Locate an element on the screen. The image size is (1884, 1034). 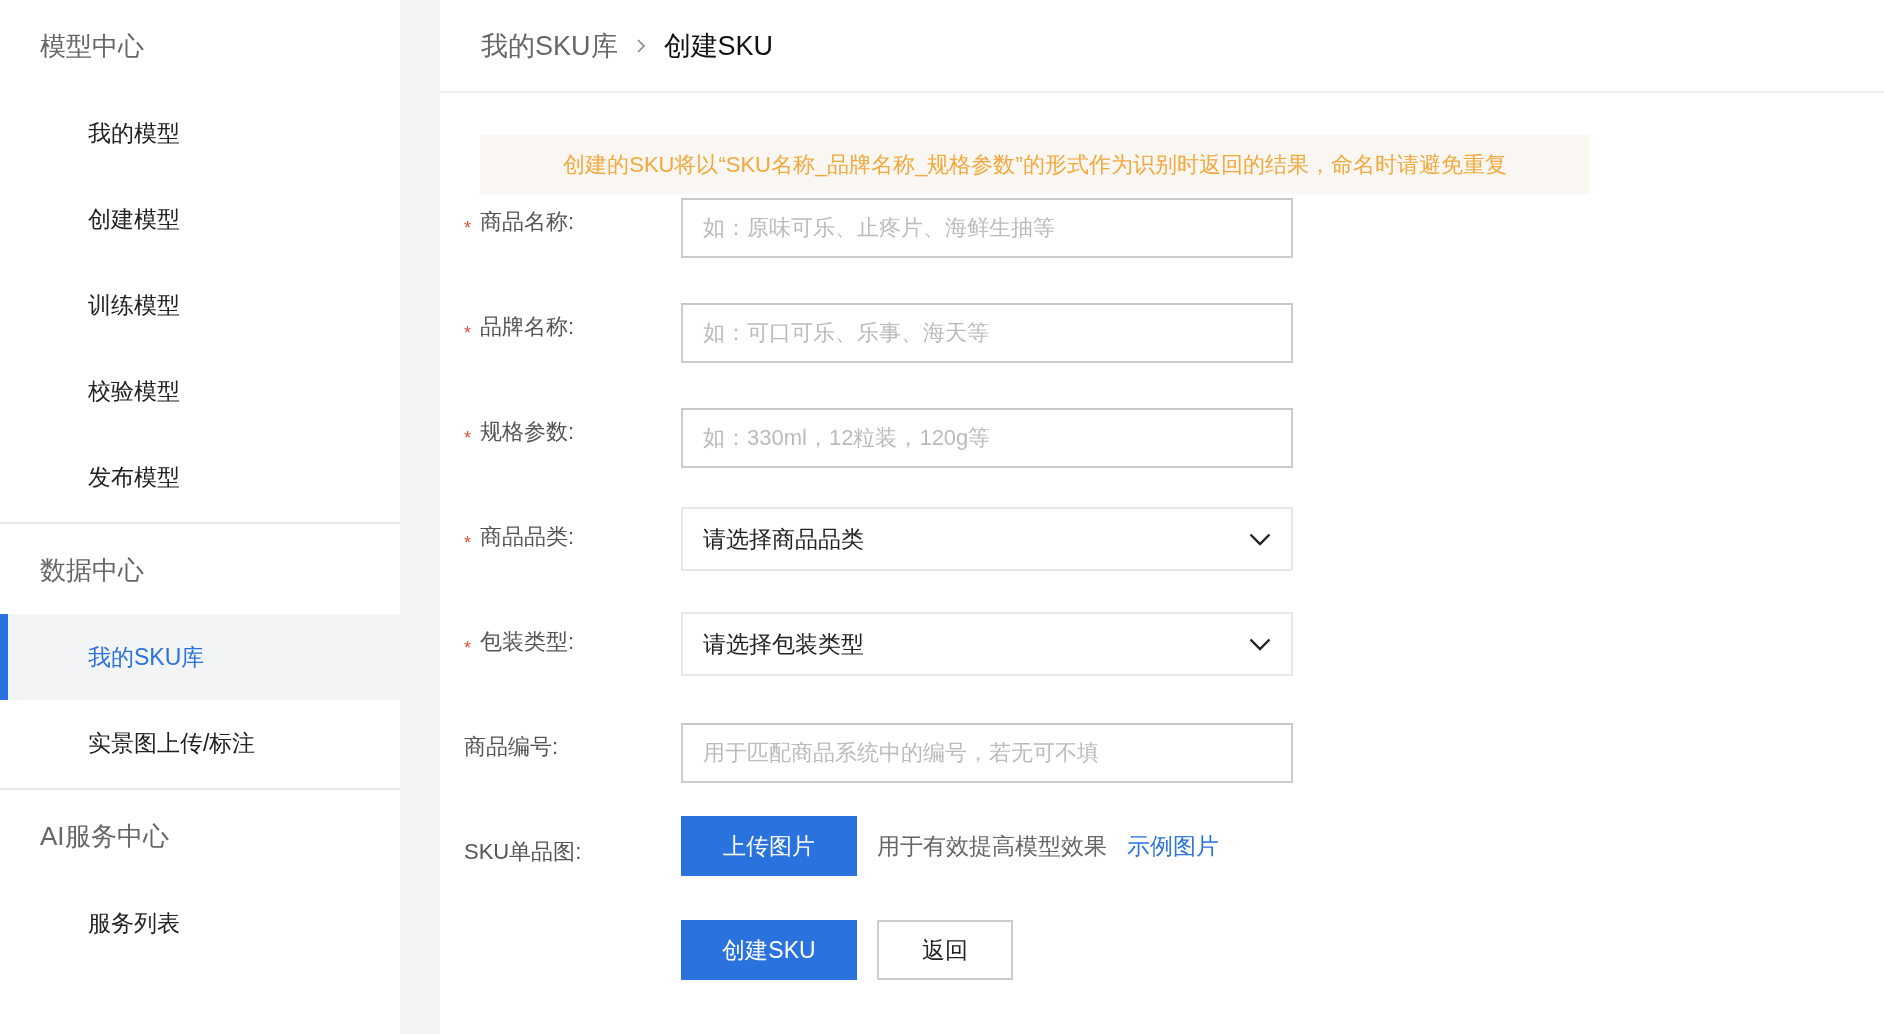
upload-button: 上传图片 is located at coordinates (769, 846).